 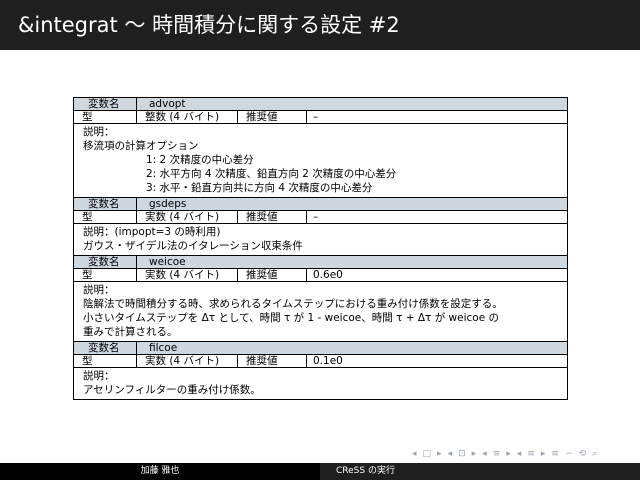 I want to click on description-line: 移流項の計算オプション, so click(x=141, y=146).